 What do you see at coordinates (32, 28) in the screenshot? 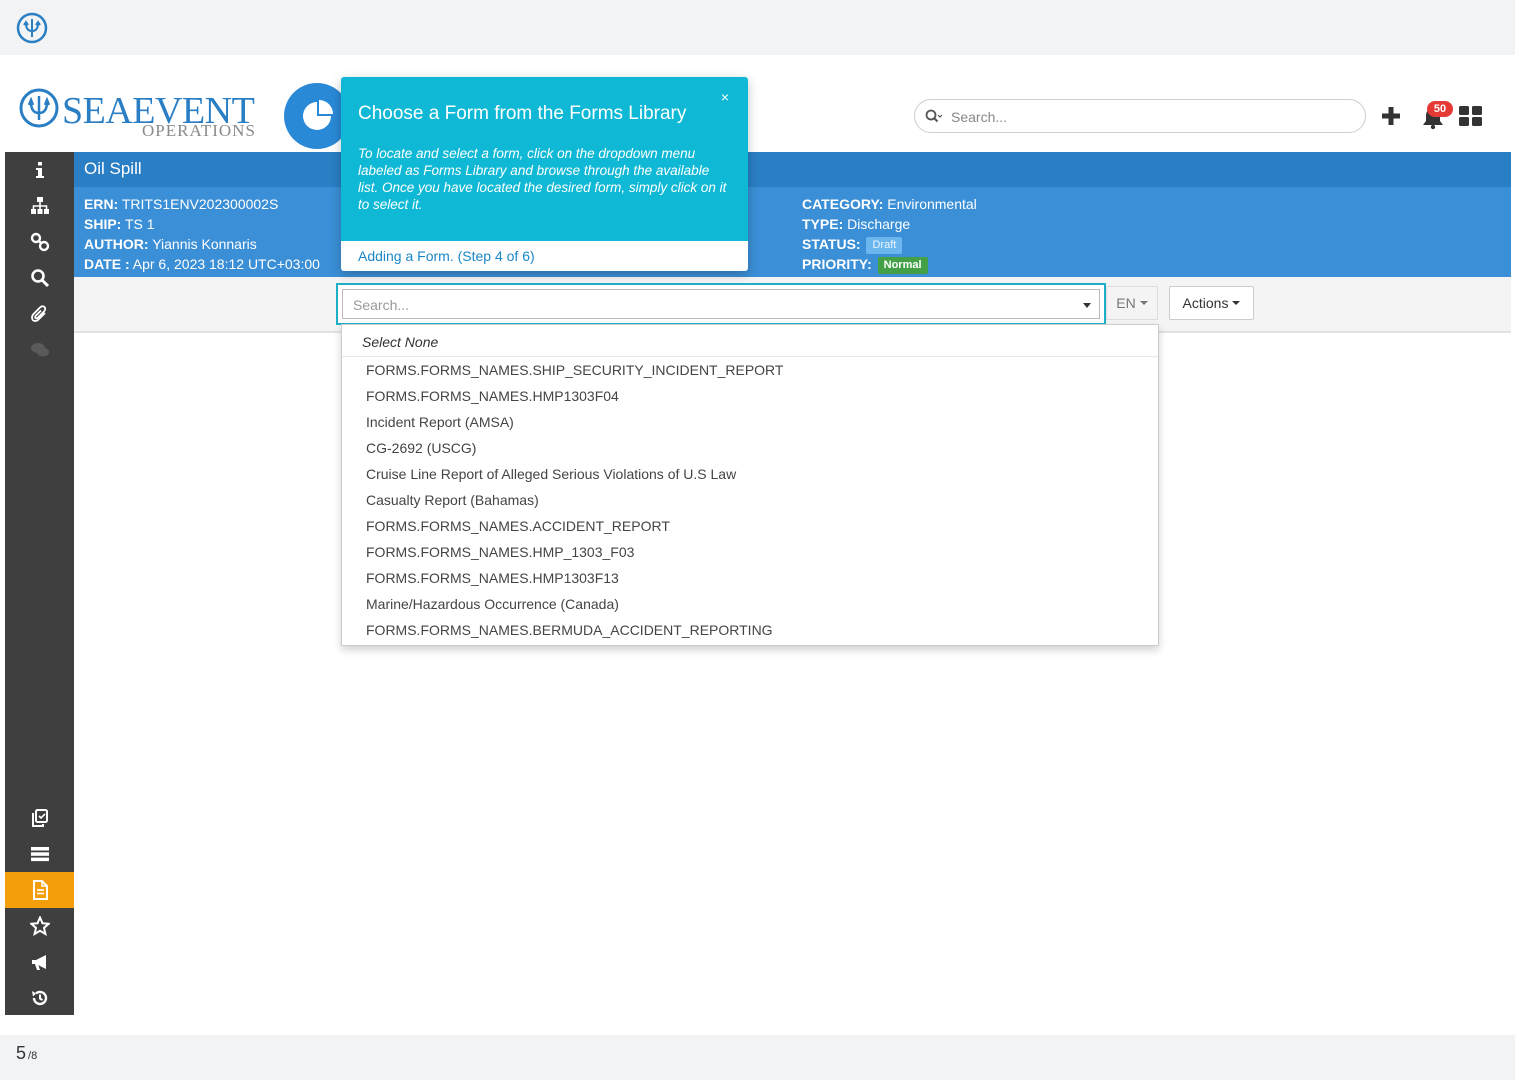
I see `app-logo-icon` at bounding box center [32, 28].